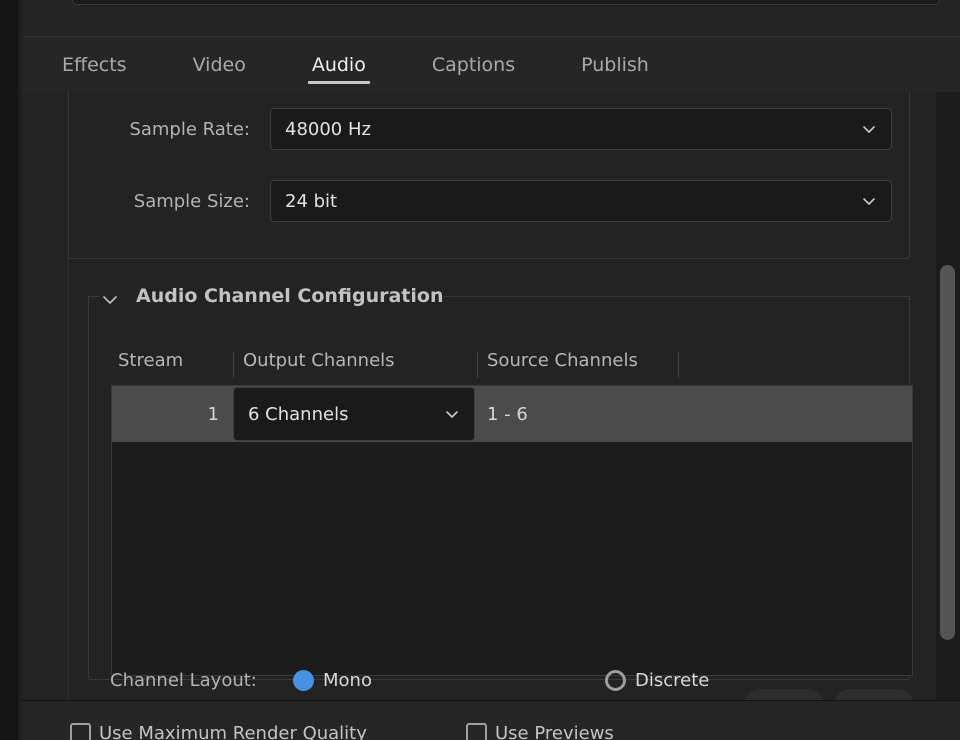 The image size is (960, 740). Describe the element at coordinates (491, 720) in the screenshot. I see `render-options-footer: Use Maximum Render Quality Use Previews` at that location.